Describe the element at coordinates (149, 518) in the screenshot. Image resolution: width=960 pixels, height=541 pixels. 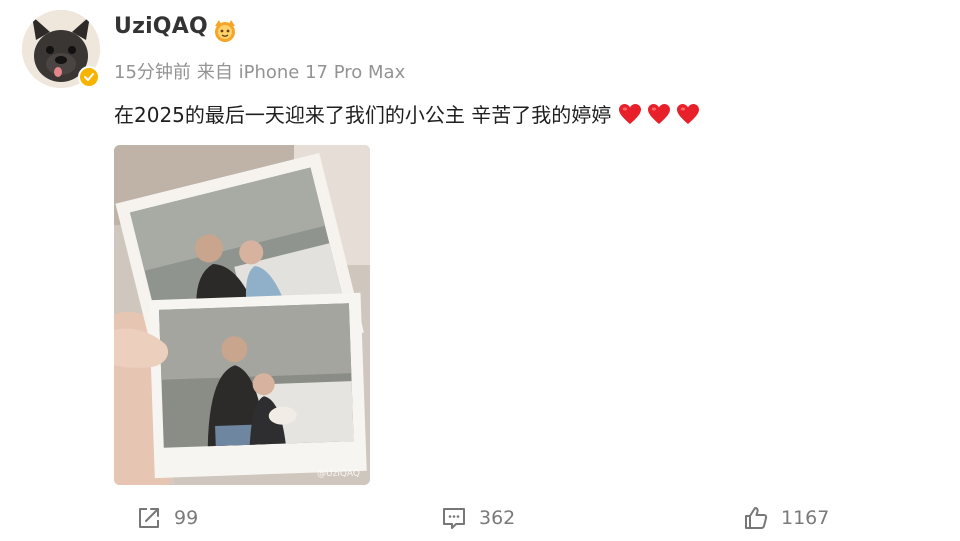
I see `repost-icon` at that location.